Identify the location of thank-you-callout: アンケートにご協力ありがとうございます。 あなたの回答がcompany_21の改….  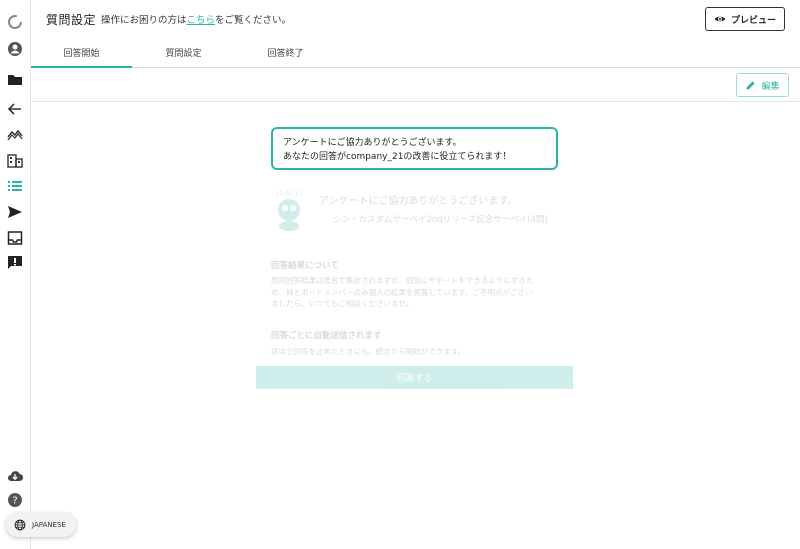
(414, 148).